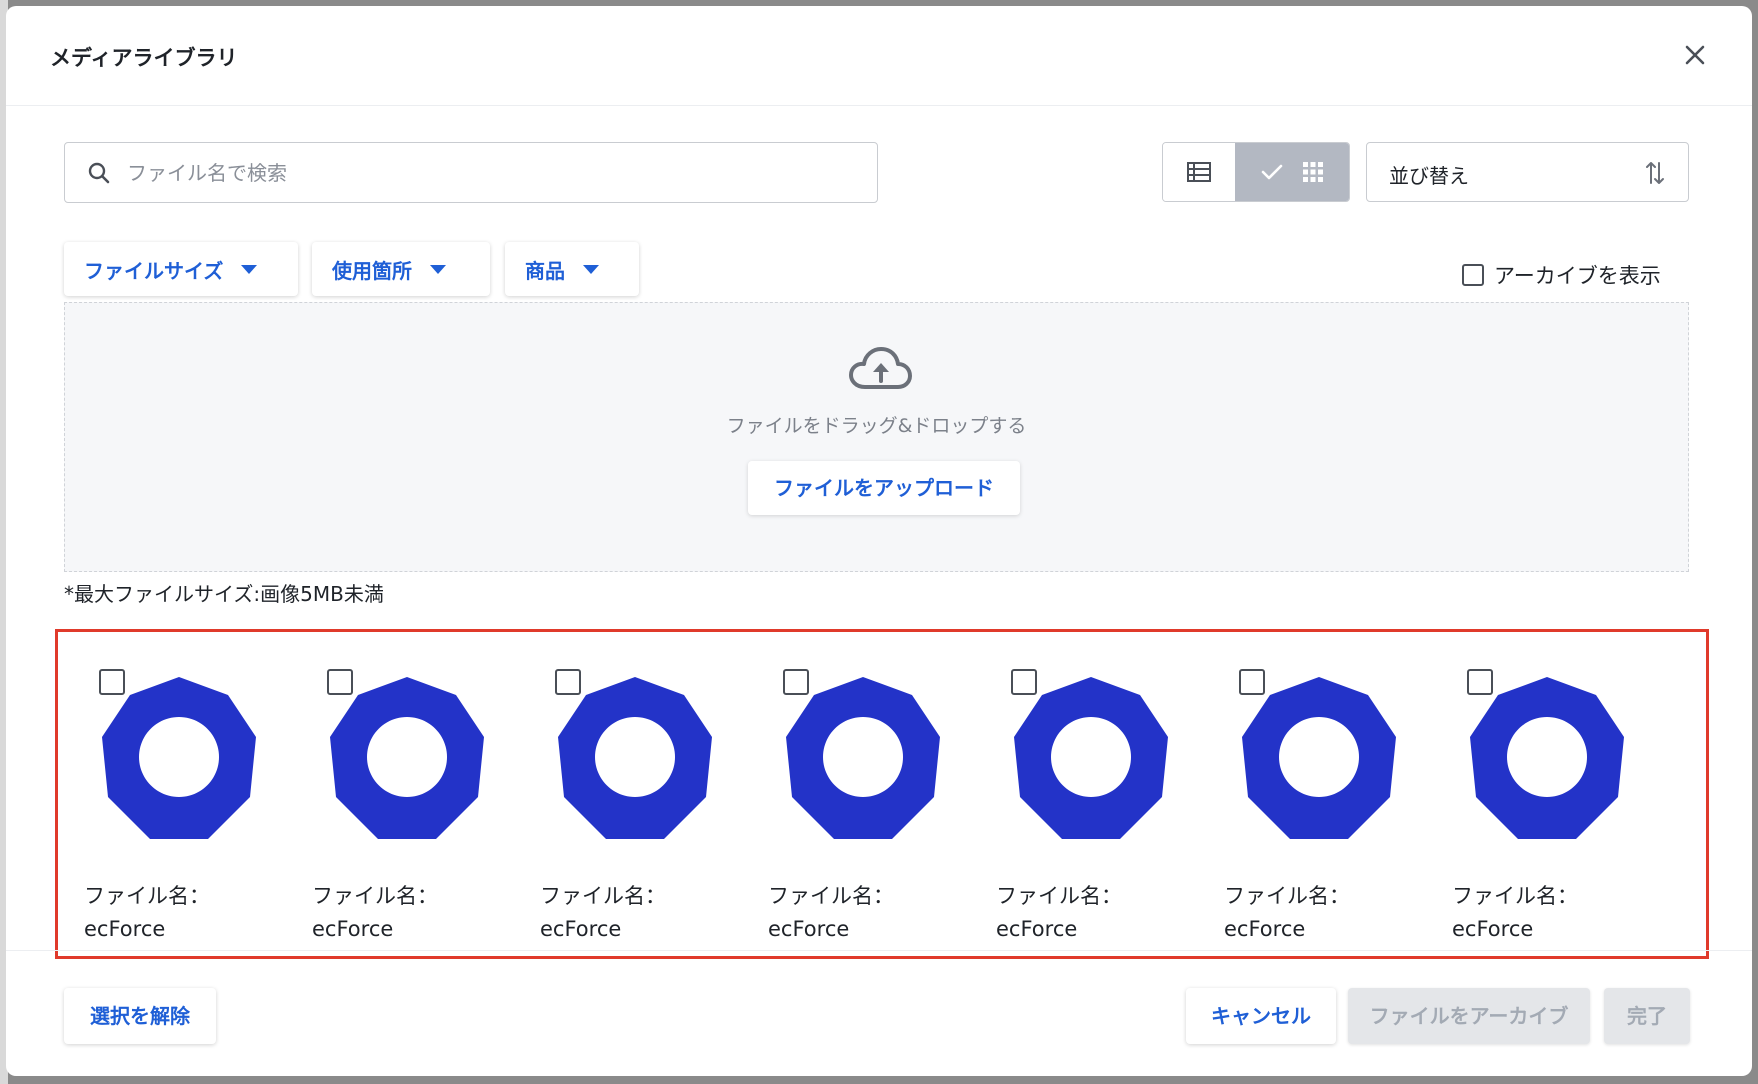 The image size is (1758, 1084). Describe the element at coordinates (1647, 1016) in the screenshot. I see `done-button: 完了` at that location.